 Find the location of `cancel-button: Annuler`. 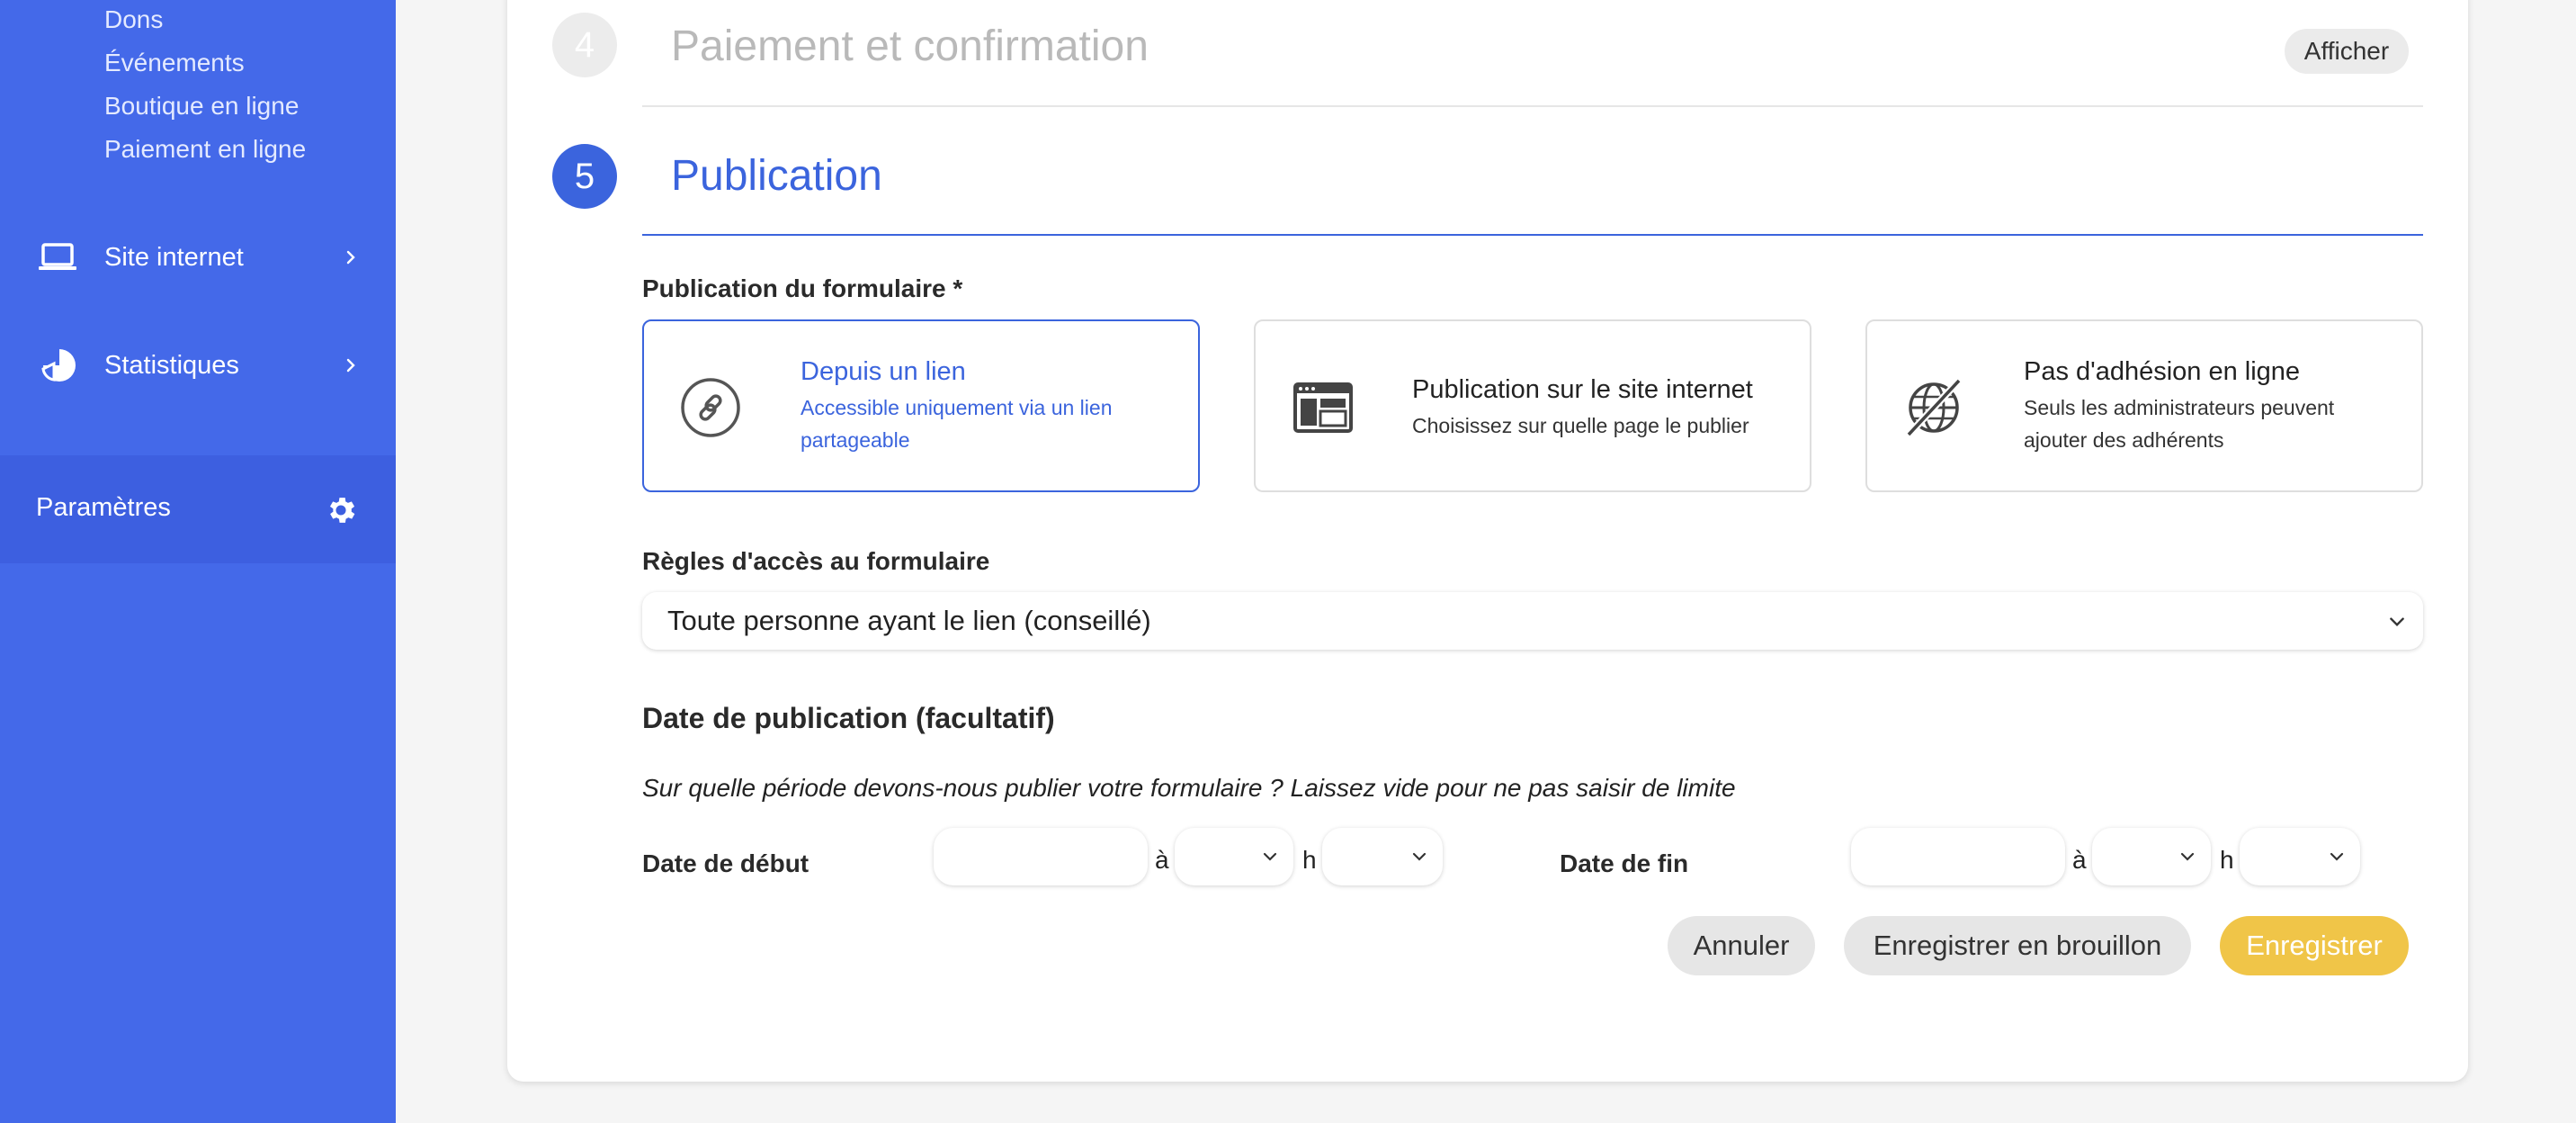

cancel-button: Annuler is located at coordinates (1741, 946).